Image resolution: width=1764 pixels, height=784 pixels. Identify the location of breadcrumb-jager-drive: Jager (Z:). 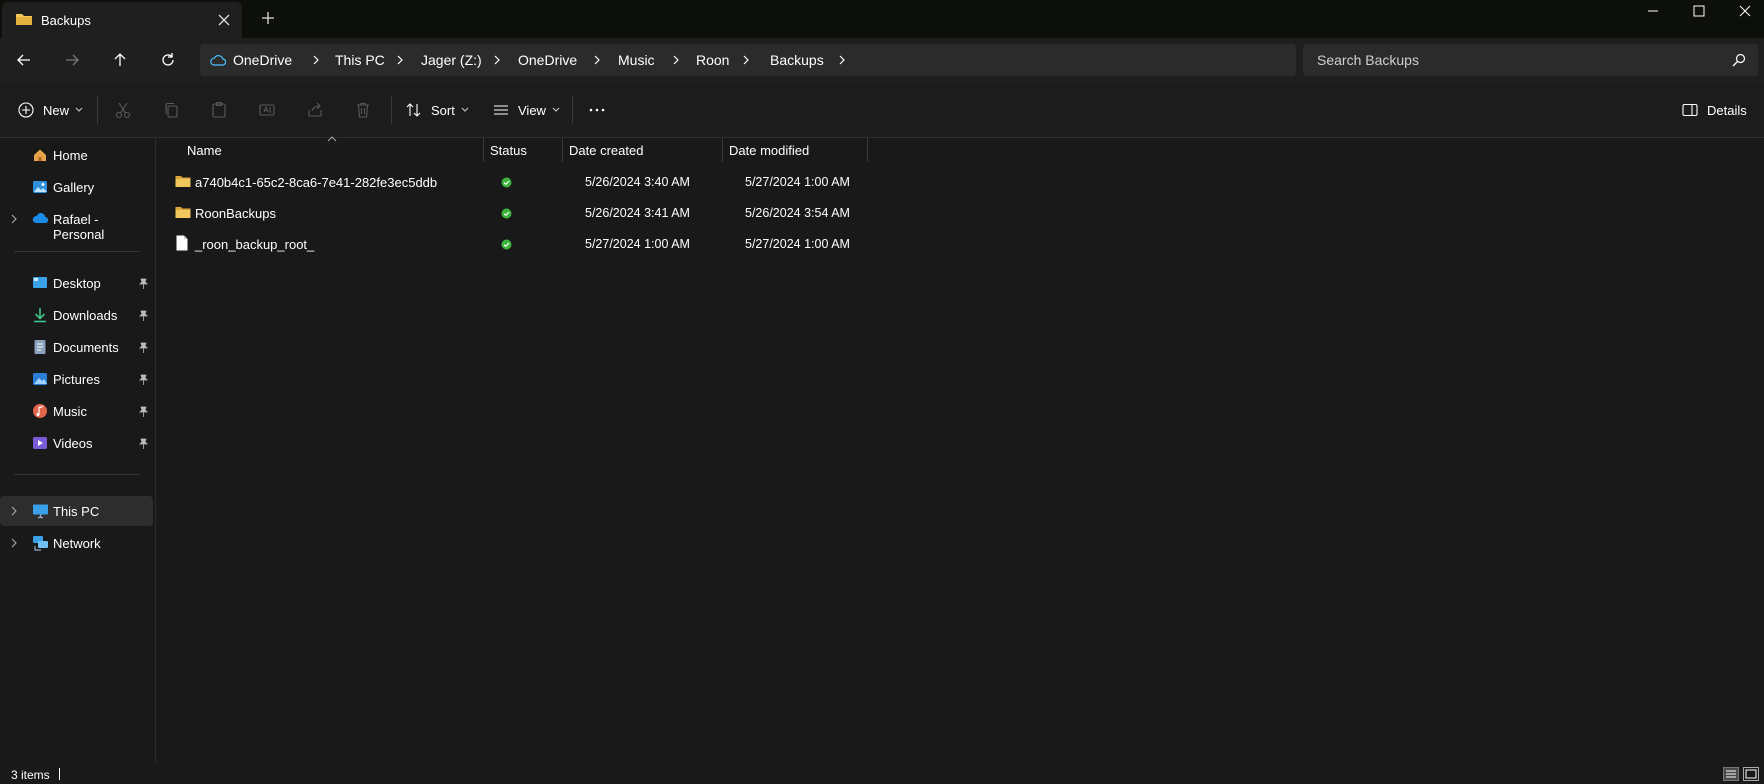
(451, 60).